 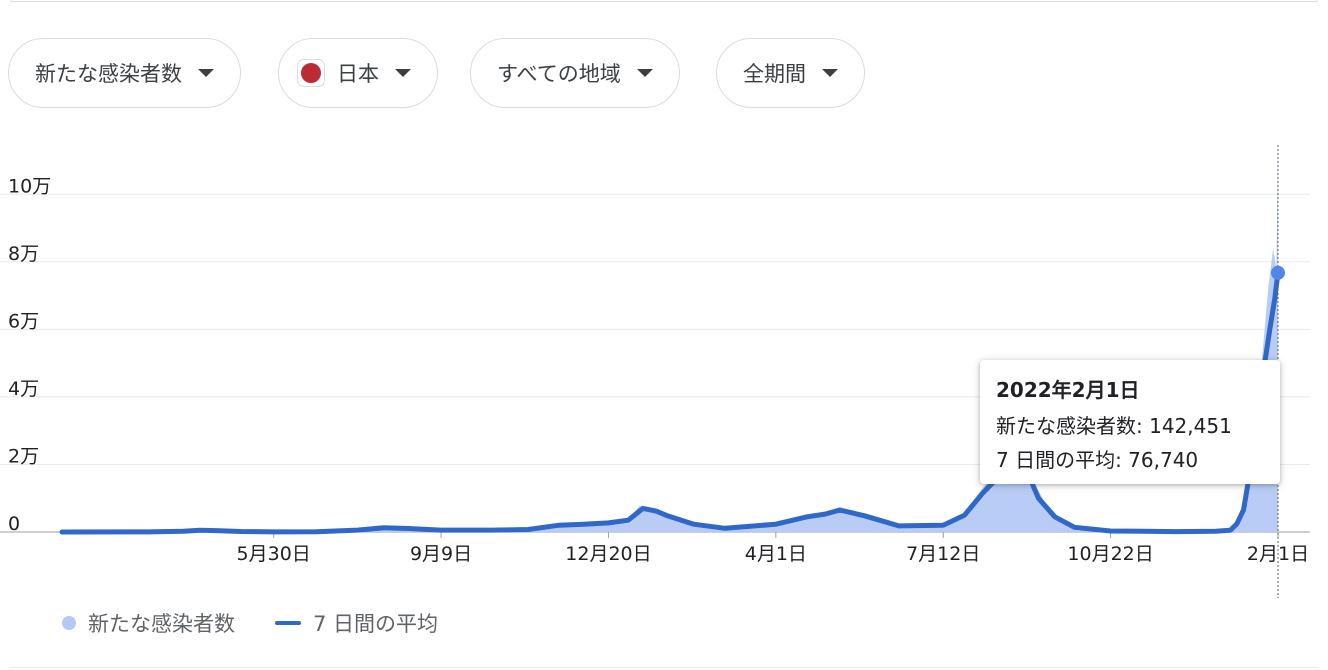 What do you see at coordinates (1278, 272) in the screenshot?
I see `hover-point-marker` at bounding box center [1278, 272].